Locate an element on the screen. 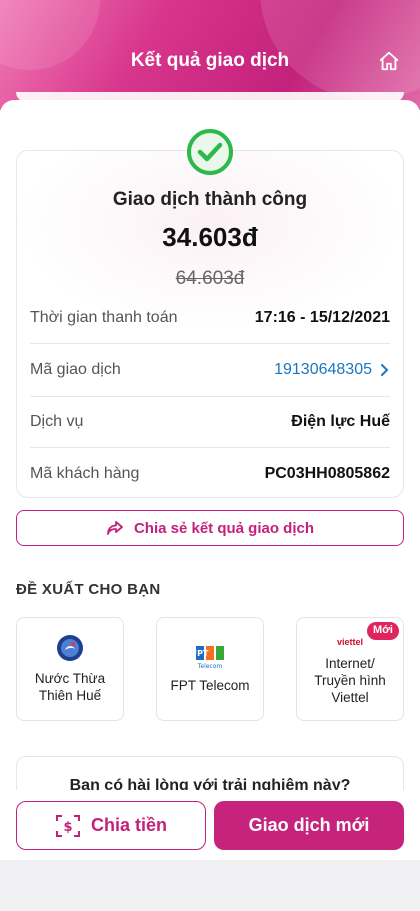  new-transaction-label: Giao dịch mới is located at coordinates (309, 825).